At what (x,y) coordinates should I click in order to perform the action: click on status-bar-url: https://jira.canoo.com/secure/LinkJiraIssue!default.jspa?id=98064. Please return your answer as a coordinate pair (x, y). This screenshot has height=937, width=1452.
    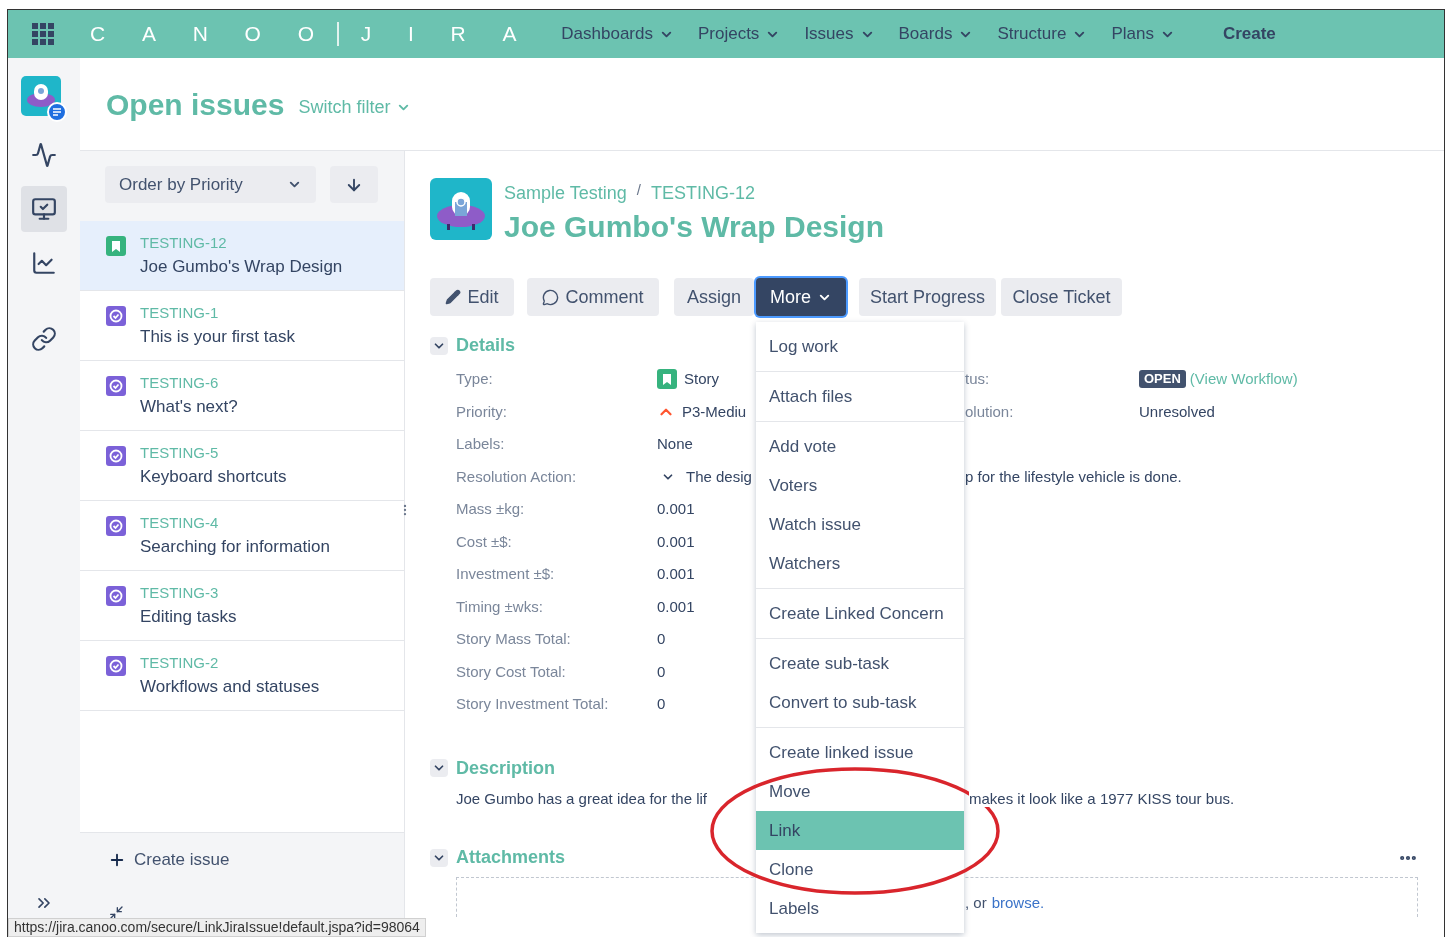
    Looking at the image, I should click on (217, 927).